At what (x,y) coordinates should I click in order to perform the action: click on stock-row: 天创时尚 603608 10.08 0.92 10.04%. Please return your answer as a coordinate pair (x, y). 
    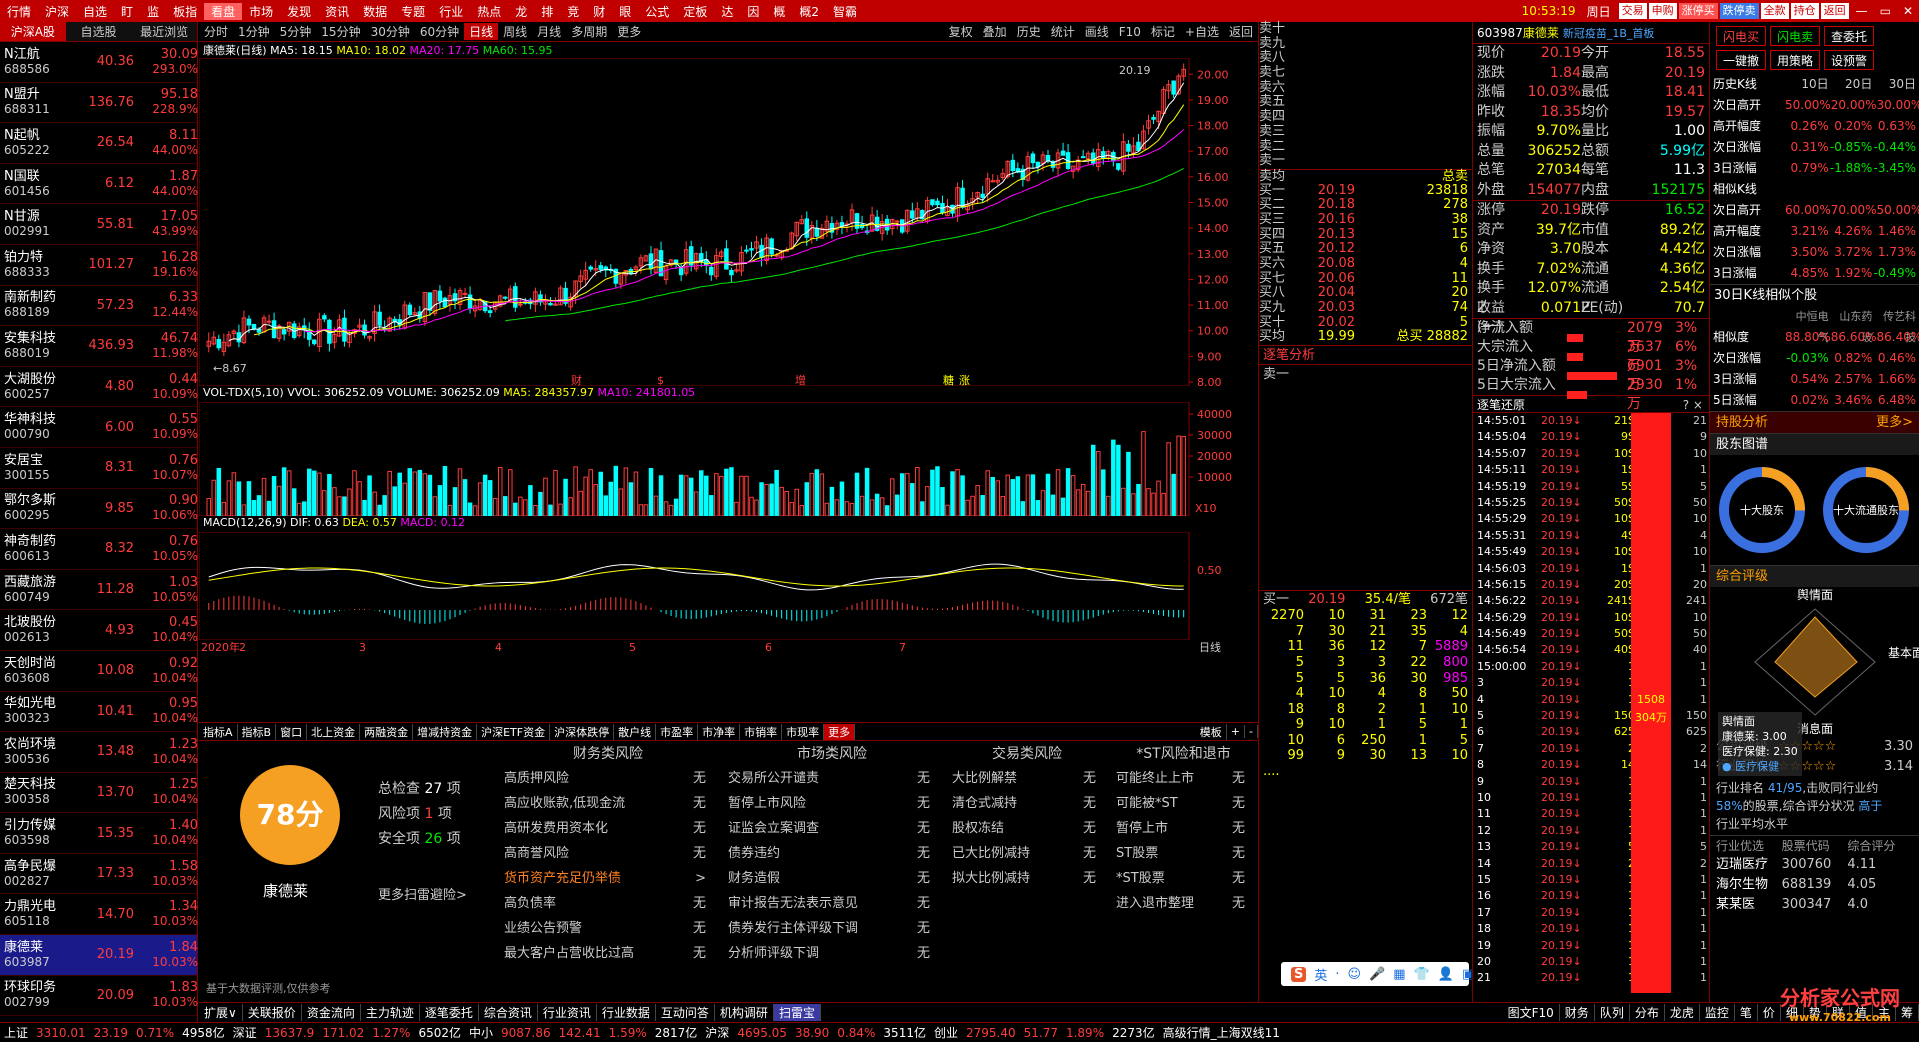
    Looking at the image, I should click on (99, 671).